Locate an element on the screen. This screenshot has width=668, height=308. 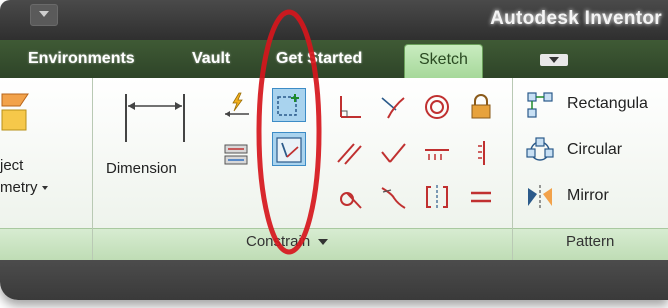
symmetric-icon is located at coordinates (437, 197).